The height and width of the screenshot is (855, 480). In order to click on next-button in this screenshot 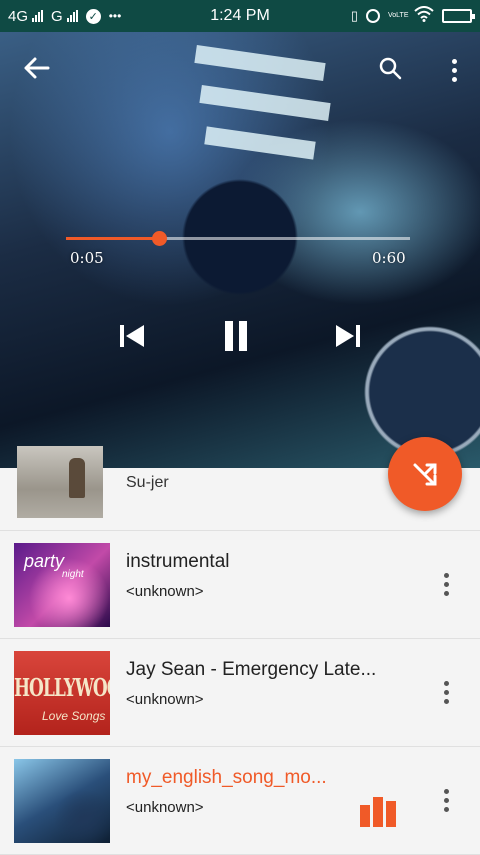, I will do `click(348, 336)`.